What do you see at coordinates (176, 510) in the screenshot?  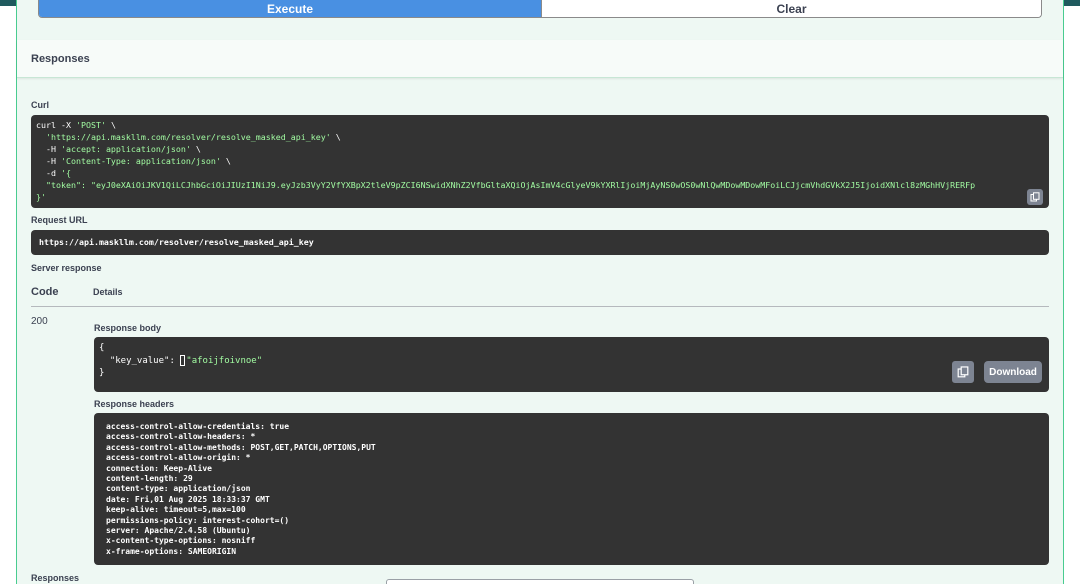 I see `response-header-line: keep-alive: timeout=5,max=100` at bounding box center [176, 510].